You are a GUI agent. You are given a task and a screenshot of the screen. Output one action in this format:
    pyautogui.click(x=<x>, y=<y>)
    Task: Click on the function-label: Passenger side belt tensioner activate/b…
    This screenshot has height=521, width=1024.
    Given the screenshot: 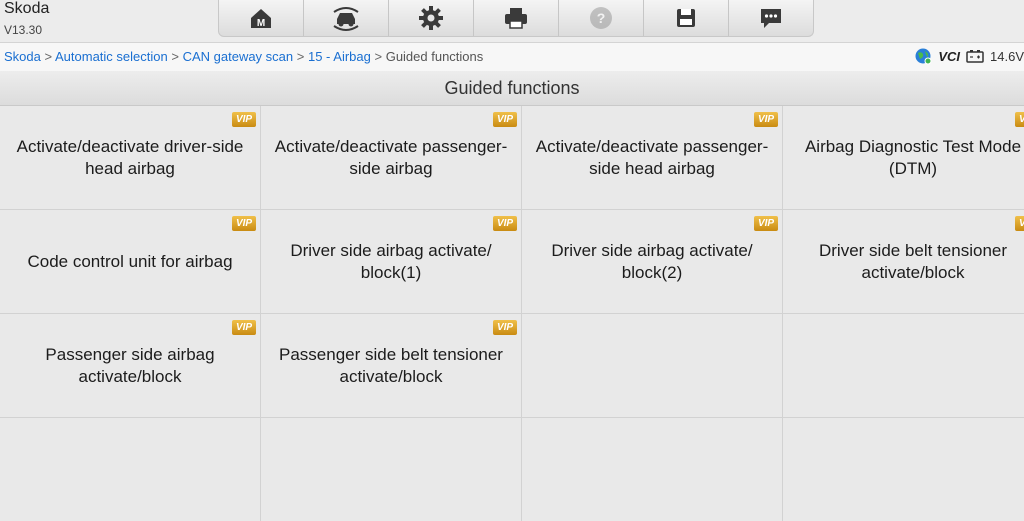 What is the action you would take?
    pyautogui.click(x=391, y=365)
    